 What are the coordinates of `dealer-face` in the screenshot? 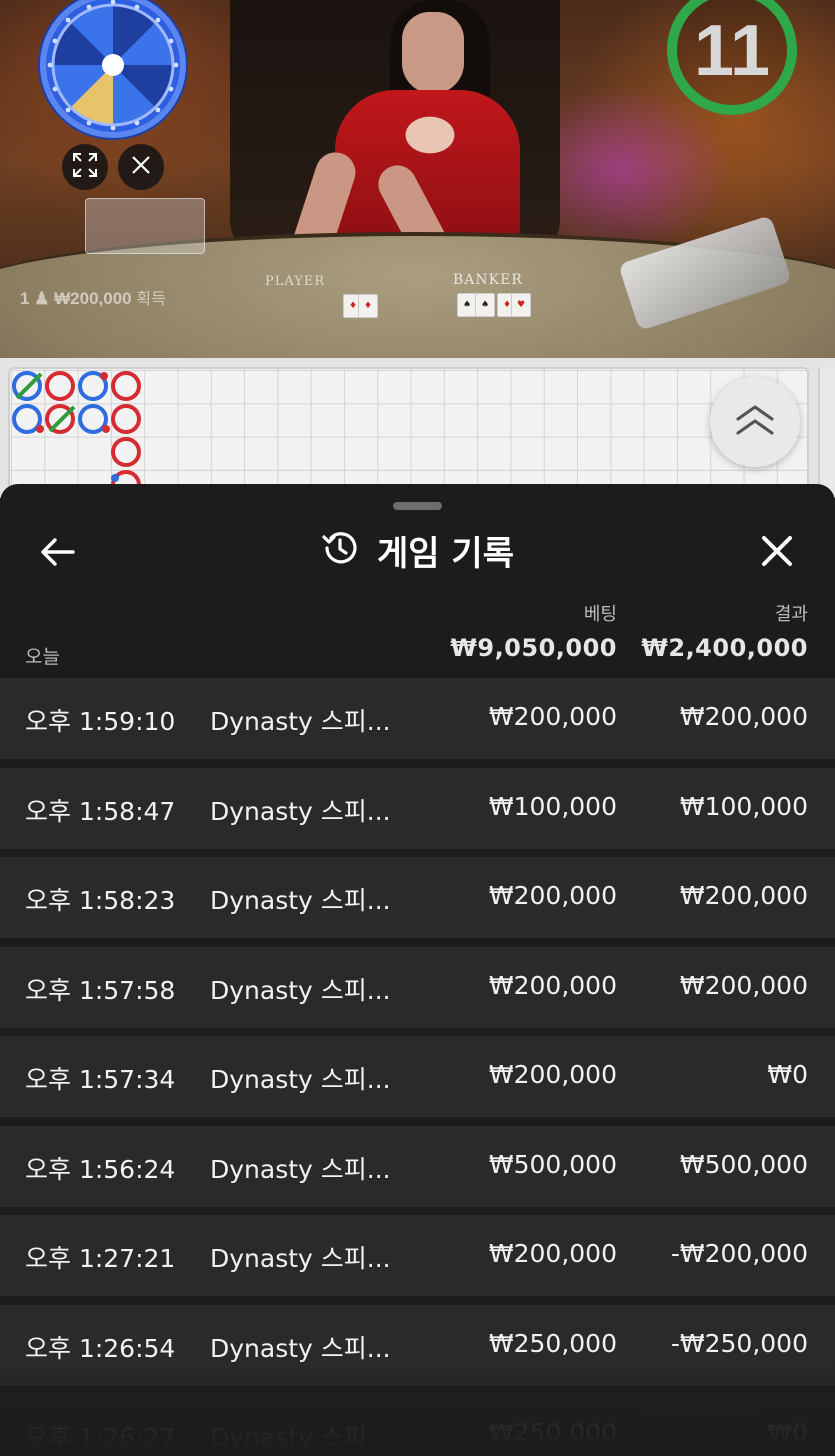 It's located at (433, 53).